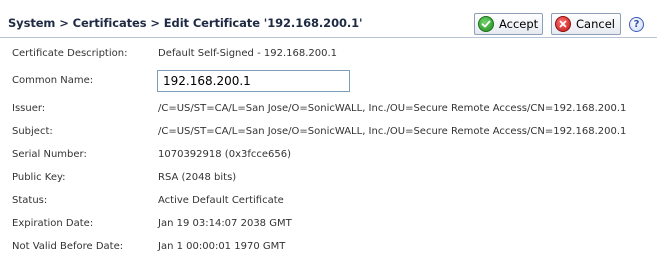 The width and height of the screenshot is (657, 263). What do you see at coordinates (30, 200) in the screenshot?
I see `status-label: Status:` at bounding box center [30, 200].